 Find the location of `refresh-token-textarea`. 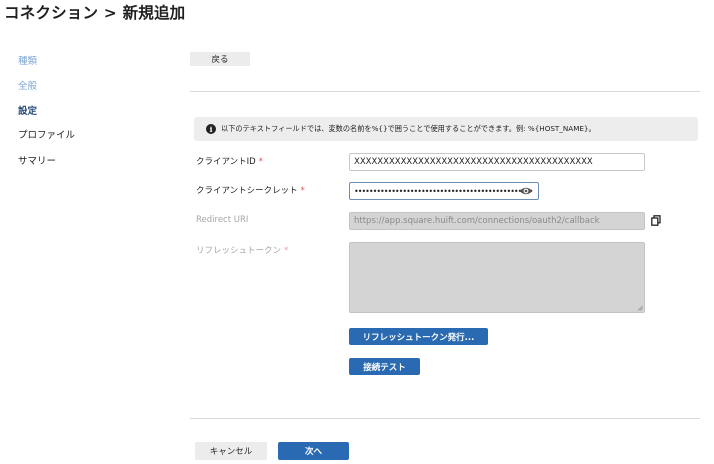

refresh-token-textarea is located at coordinates (497, 277).